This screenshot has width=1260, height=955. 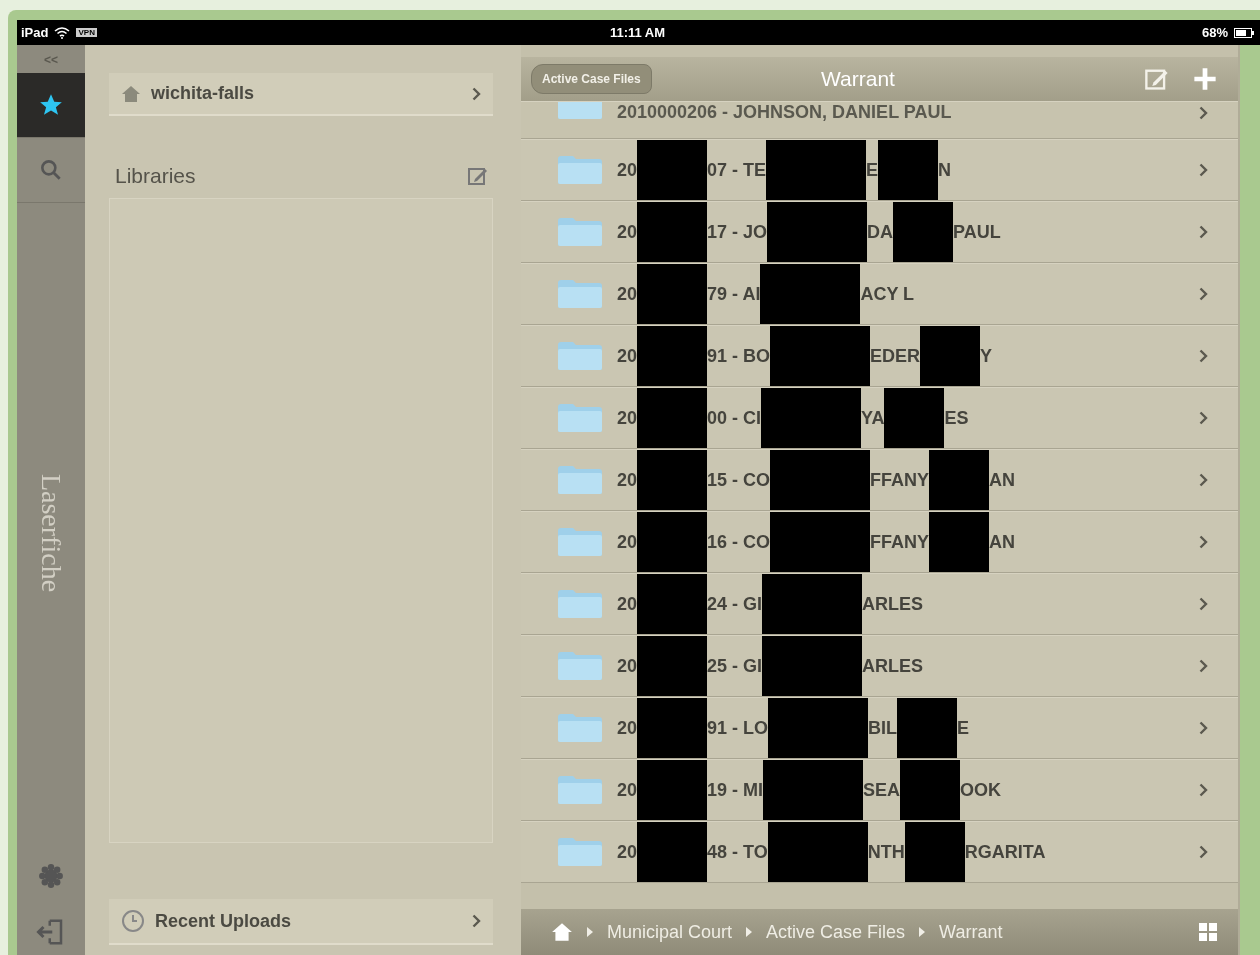 I want to click on battery-percentage: 68%, so click(x=1214, y=32).